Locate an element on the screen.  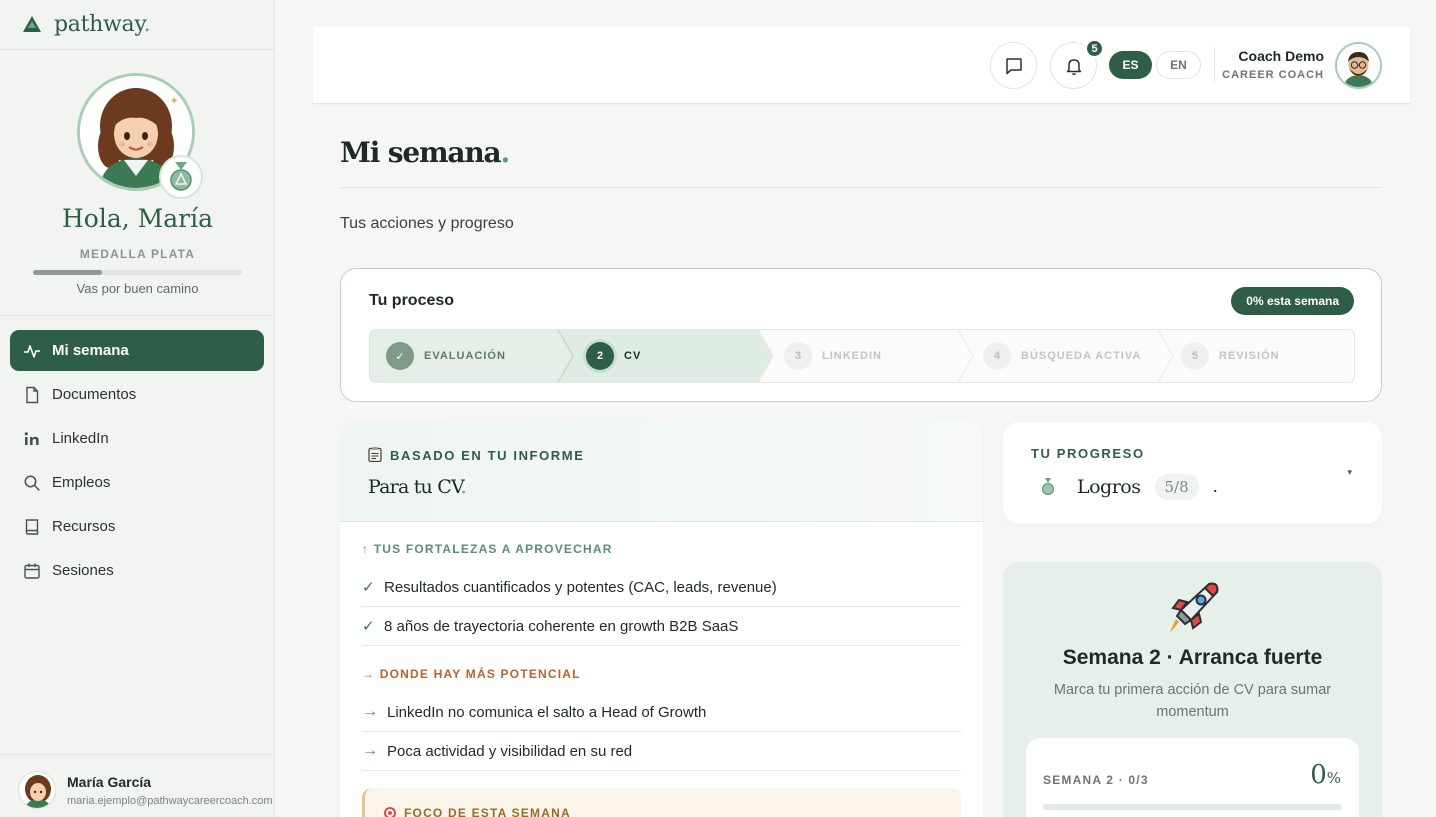
process-title: Tu proceso is located at coordinates (412, 300).